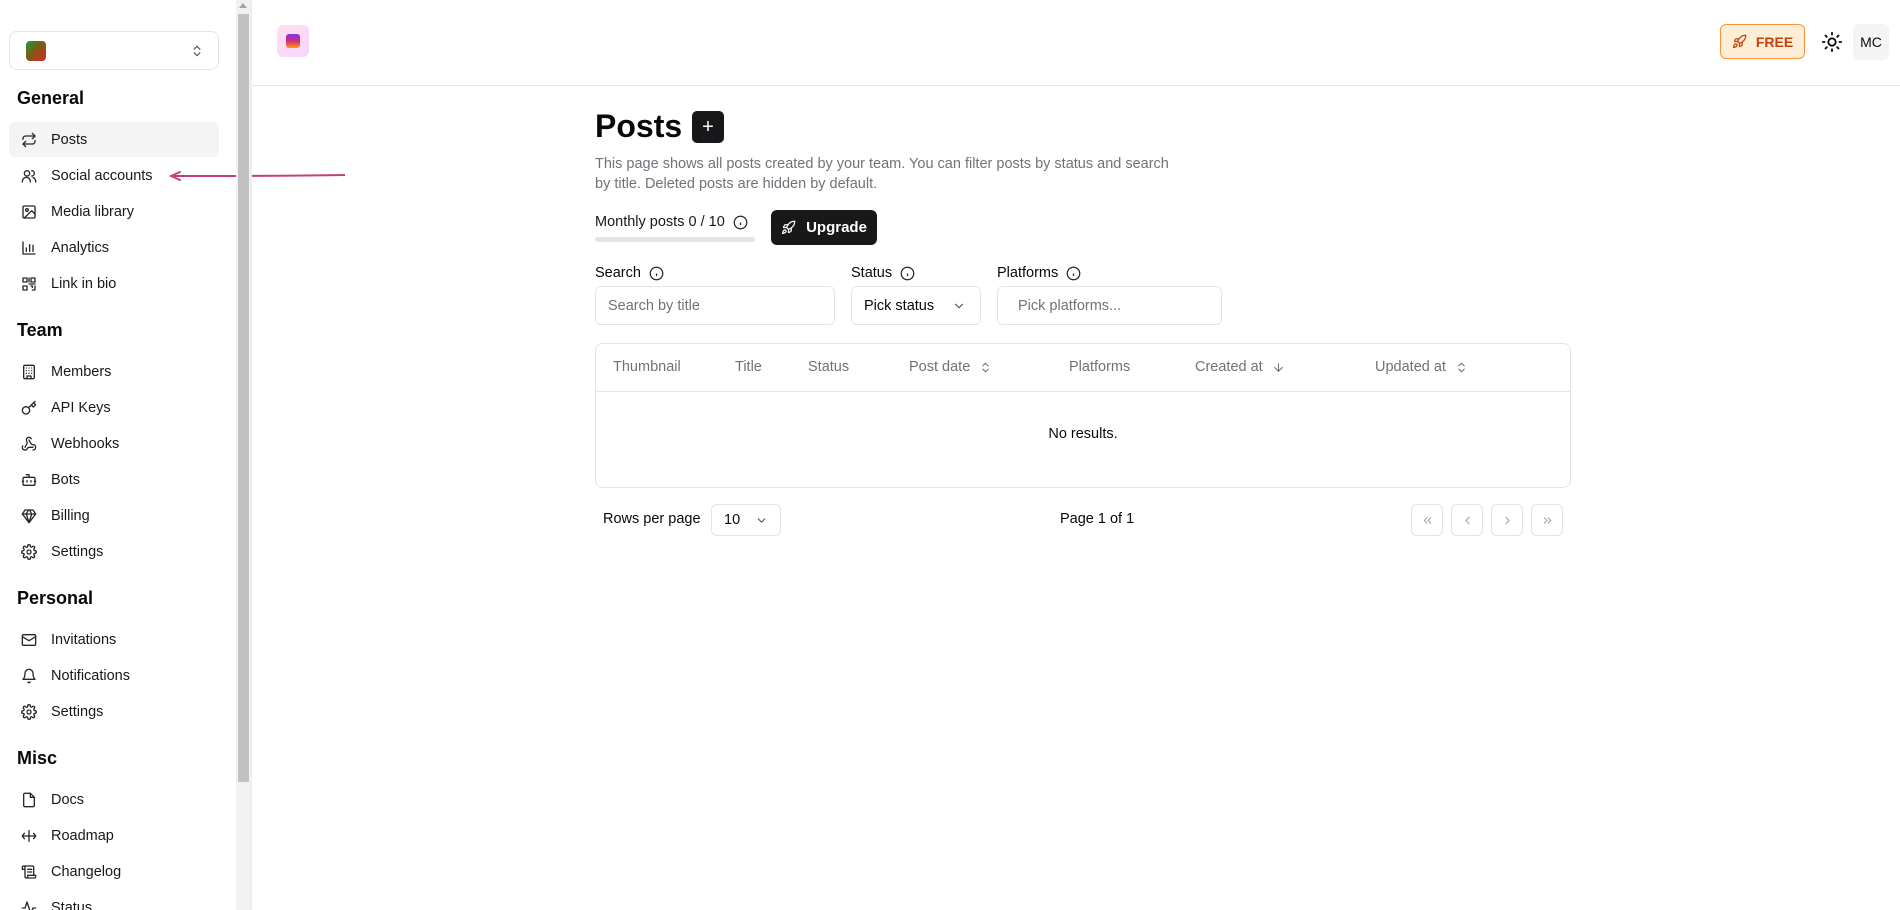 Image resolution: width=1900 pixels, height=910 pixels. What do you see at coordinates (1871, 42) in the screenshot?
I see `avatar: MC` at bounding box center [1871, 42].